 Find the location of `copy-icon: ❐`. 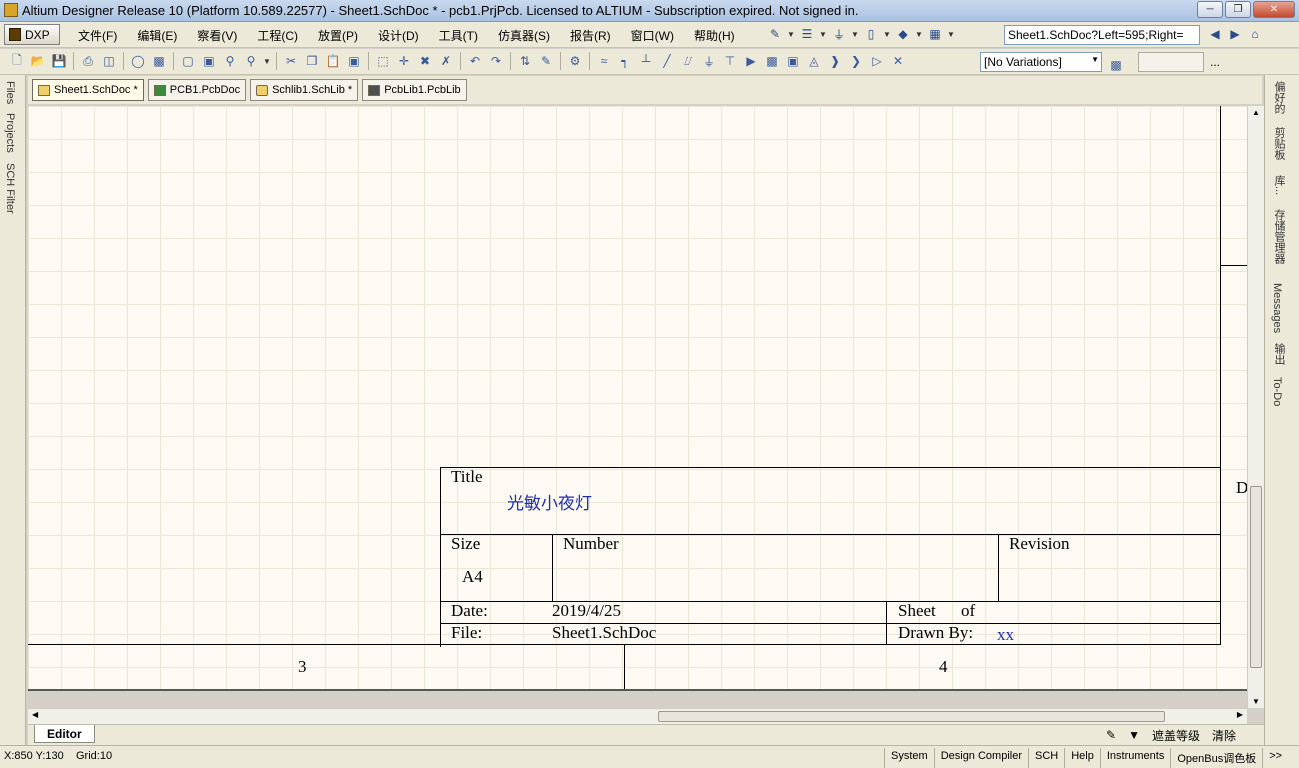

copy-icon: ❐ is located at coordinates (312, 61).